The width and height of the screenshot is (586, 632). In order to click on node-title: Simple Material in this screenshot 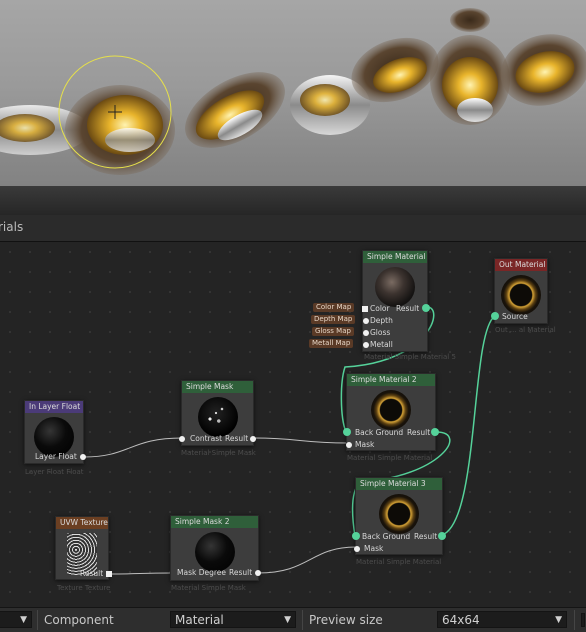, I will do `click(395, 257)`.